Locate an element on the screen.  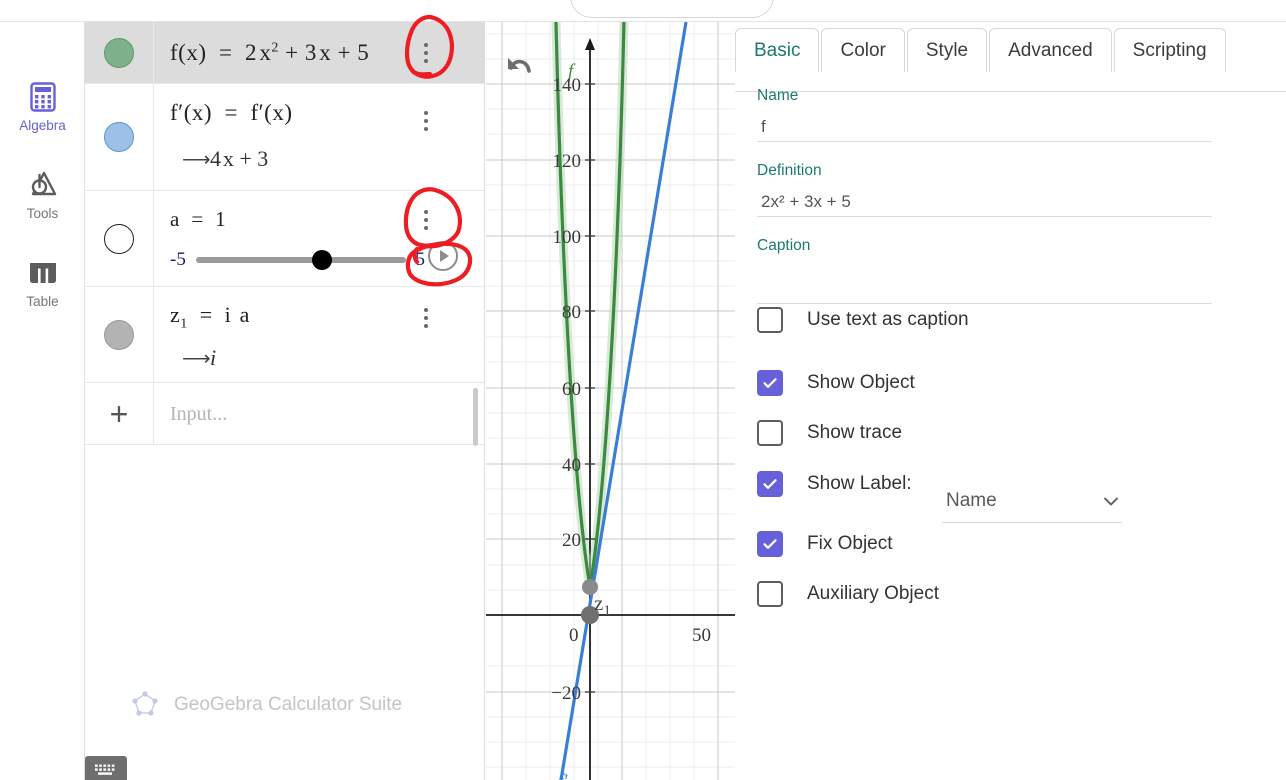
sidebar-item-tools-label: Tools is located at coordinates (42, 213).